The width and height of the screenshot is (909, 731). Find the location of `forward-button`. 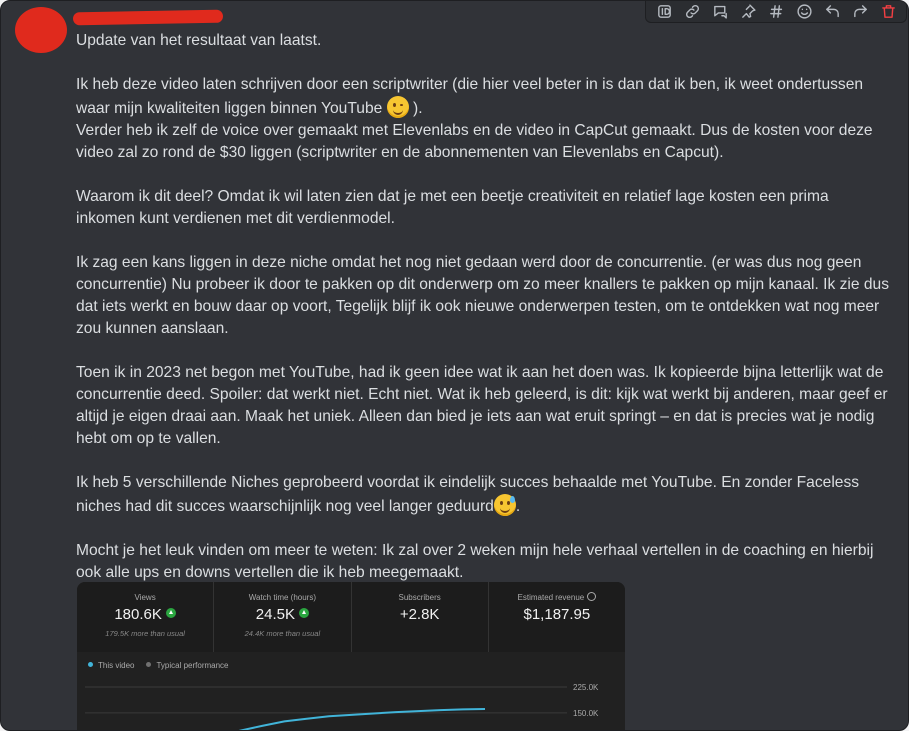

forward-button is located at coordinates (860, 12).